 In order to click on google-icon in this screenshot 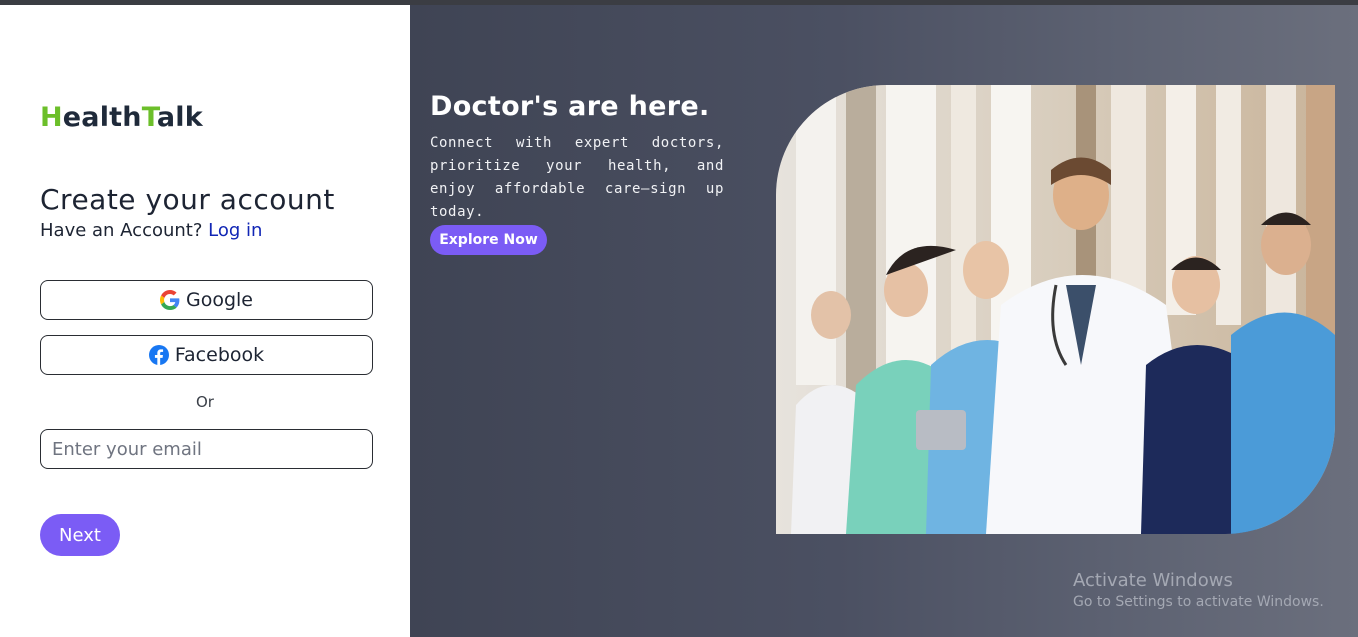, I will do `click(169, 300)`.